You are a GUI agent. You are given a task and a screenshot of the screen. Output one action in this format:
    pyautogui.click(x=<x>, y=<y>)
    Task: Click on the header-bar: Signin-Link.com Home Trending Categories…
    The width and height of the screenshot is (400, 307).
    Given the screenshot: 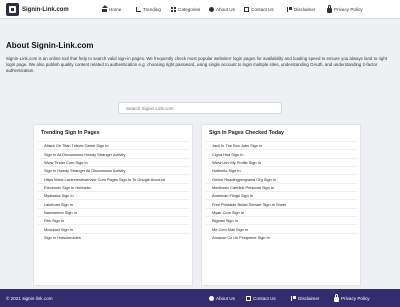 What is the action you would take?
    pyautogui.click(x=200, y=9)
    